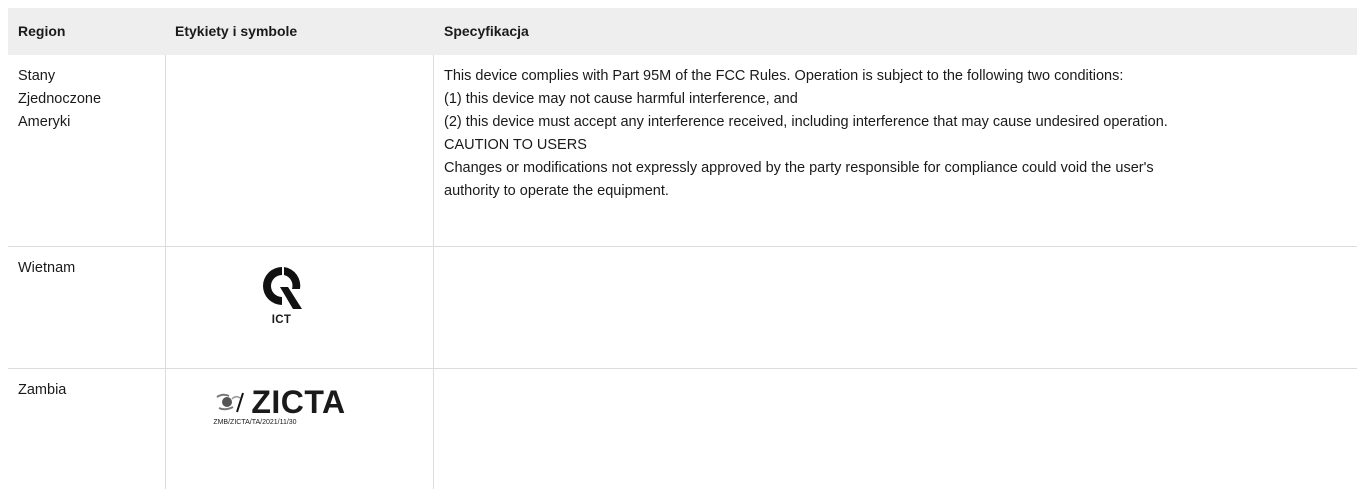  I want to click on spec-line: CAUTION TO USERS, so click(515, 145).